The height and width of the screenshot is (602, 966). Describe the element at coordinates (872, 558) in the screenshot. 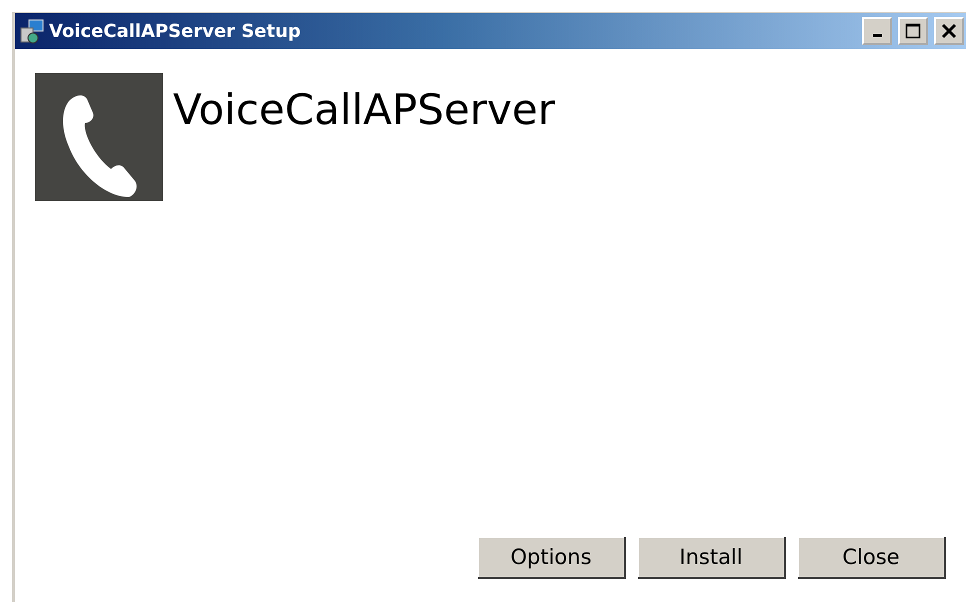

I see `dialog-button: Close` at that location.